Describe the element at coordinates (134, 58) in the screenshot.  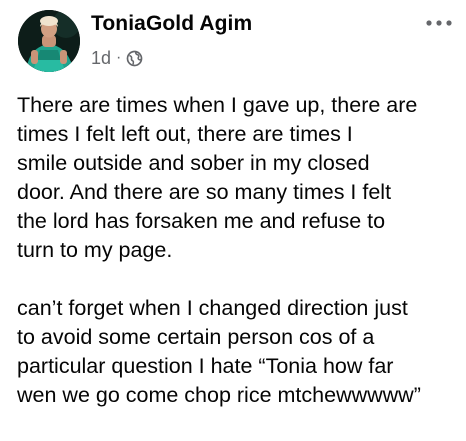
I see `globe-icon` at that location.